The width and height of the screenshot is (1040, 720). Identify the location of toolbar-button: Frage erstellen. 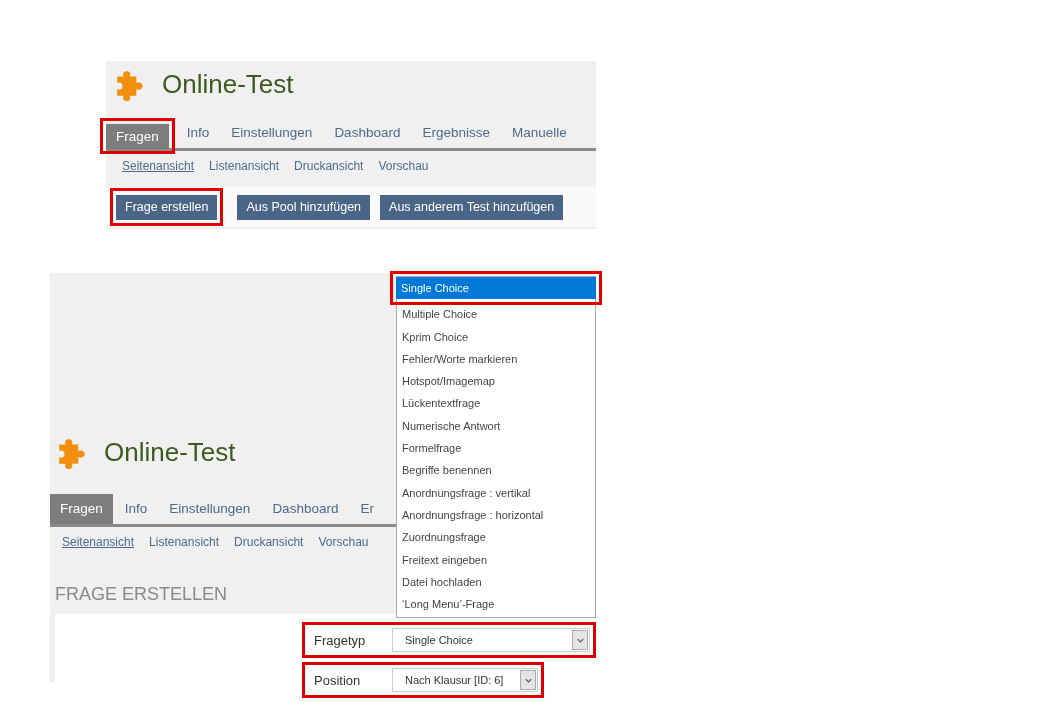
(167, 208).